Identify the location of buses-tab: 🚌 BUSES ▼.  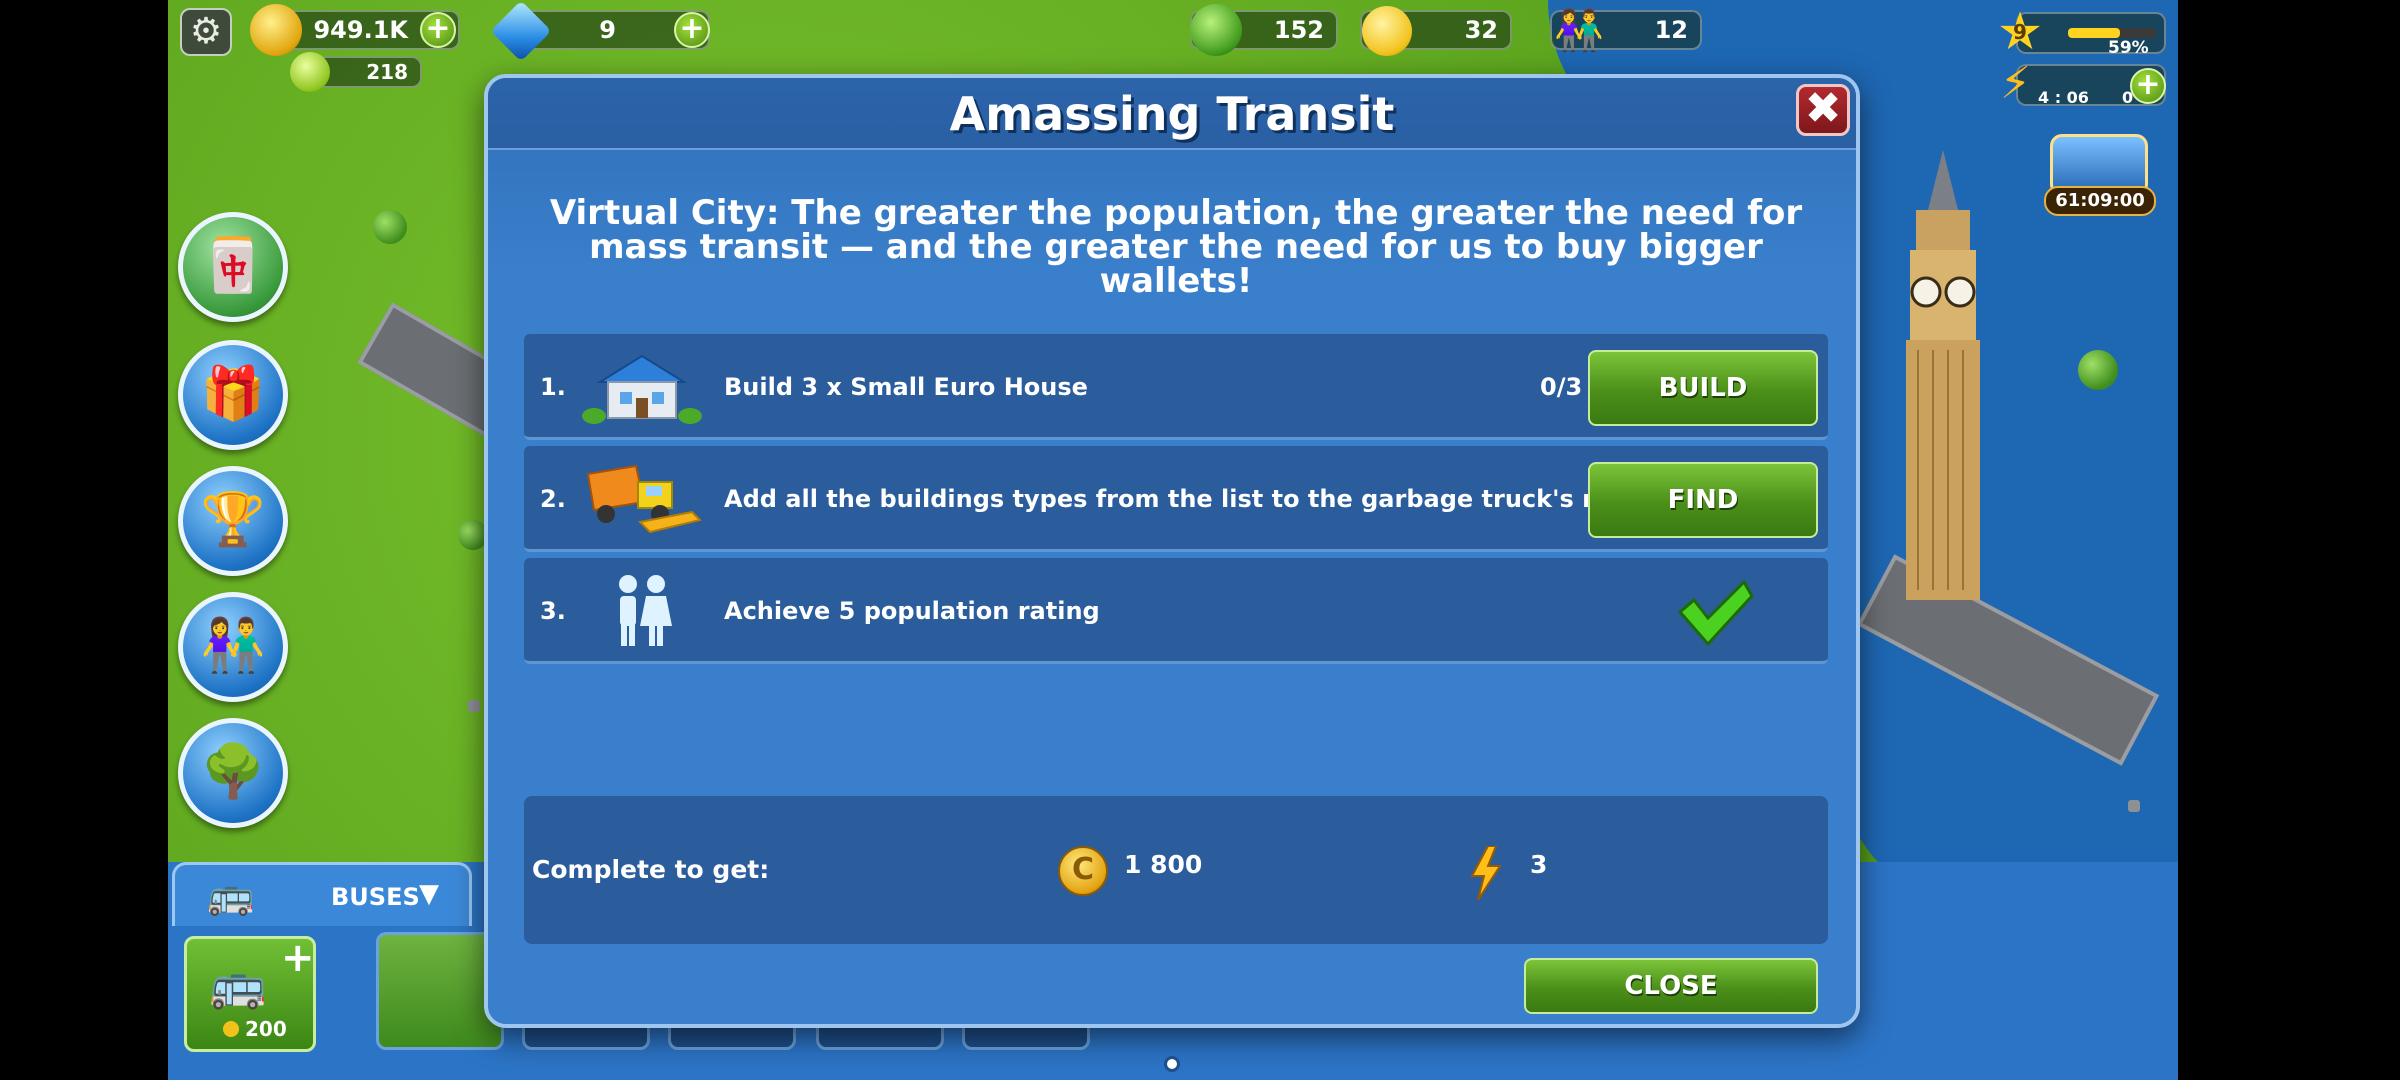
(322, 894).